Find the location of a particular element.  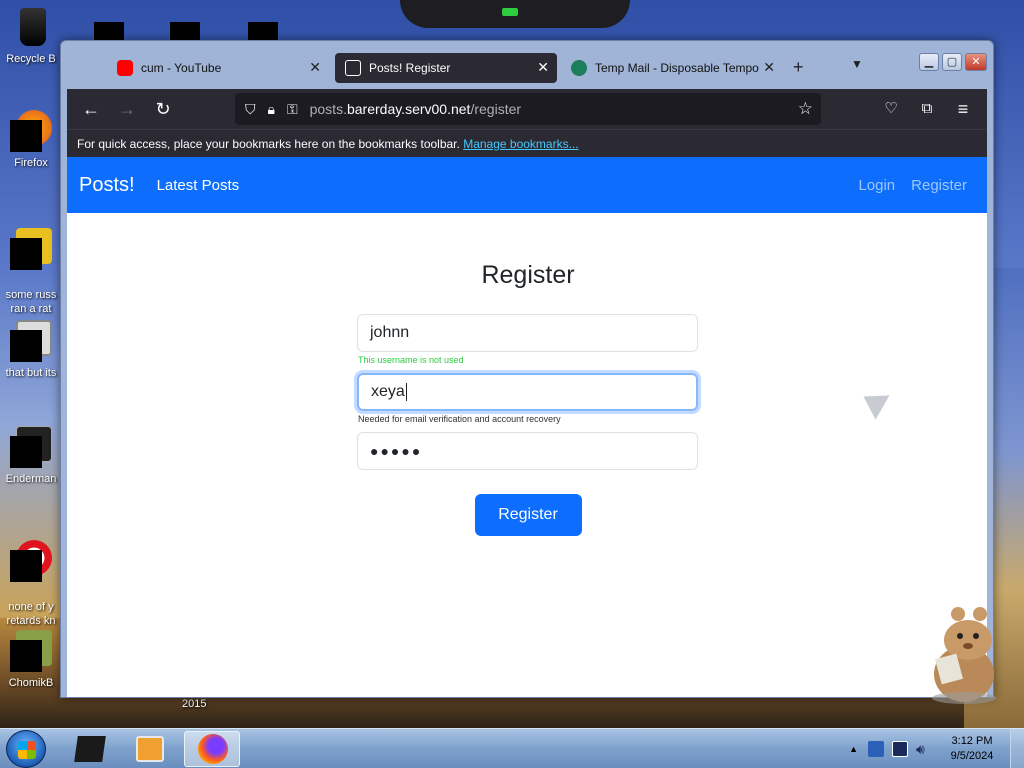

taskbar-item-media is located at coordinates (150, 749).